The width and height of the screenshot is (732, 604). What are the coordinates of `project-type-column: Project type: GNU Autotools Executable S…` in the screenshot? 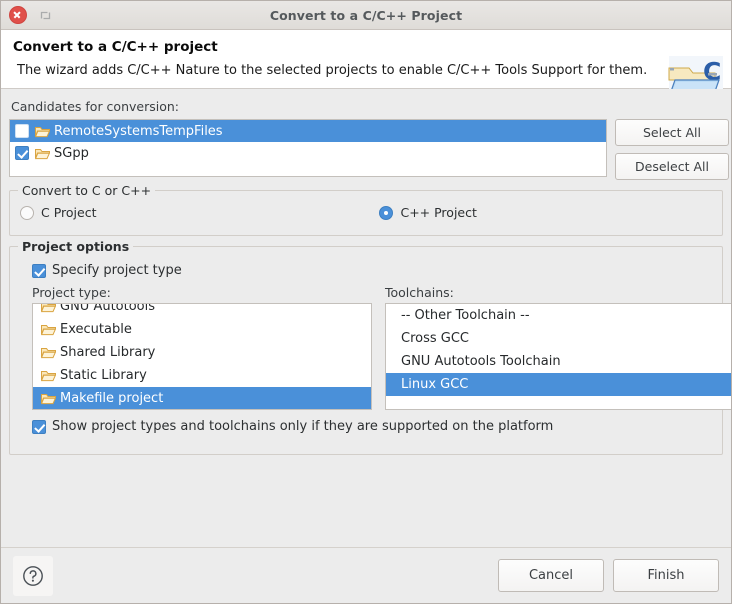 It's located at (202, 347).